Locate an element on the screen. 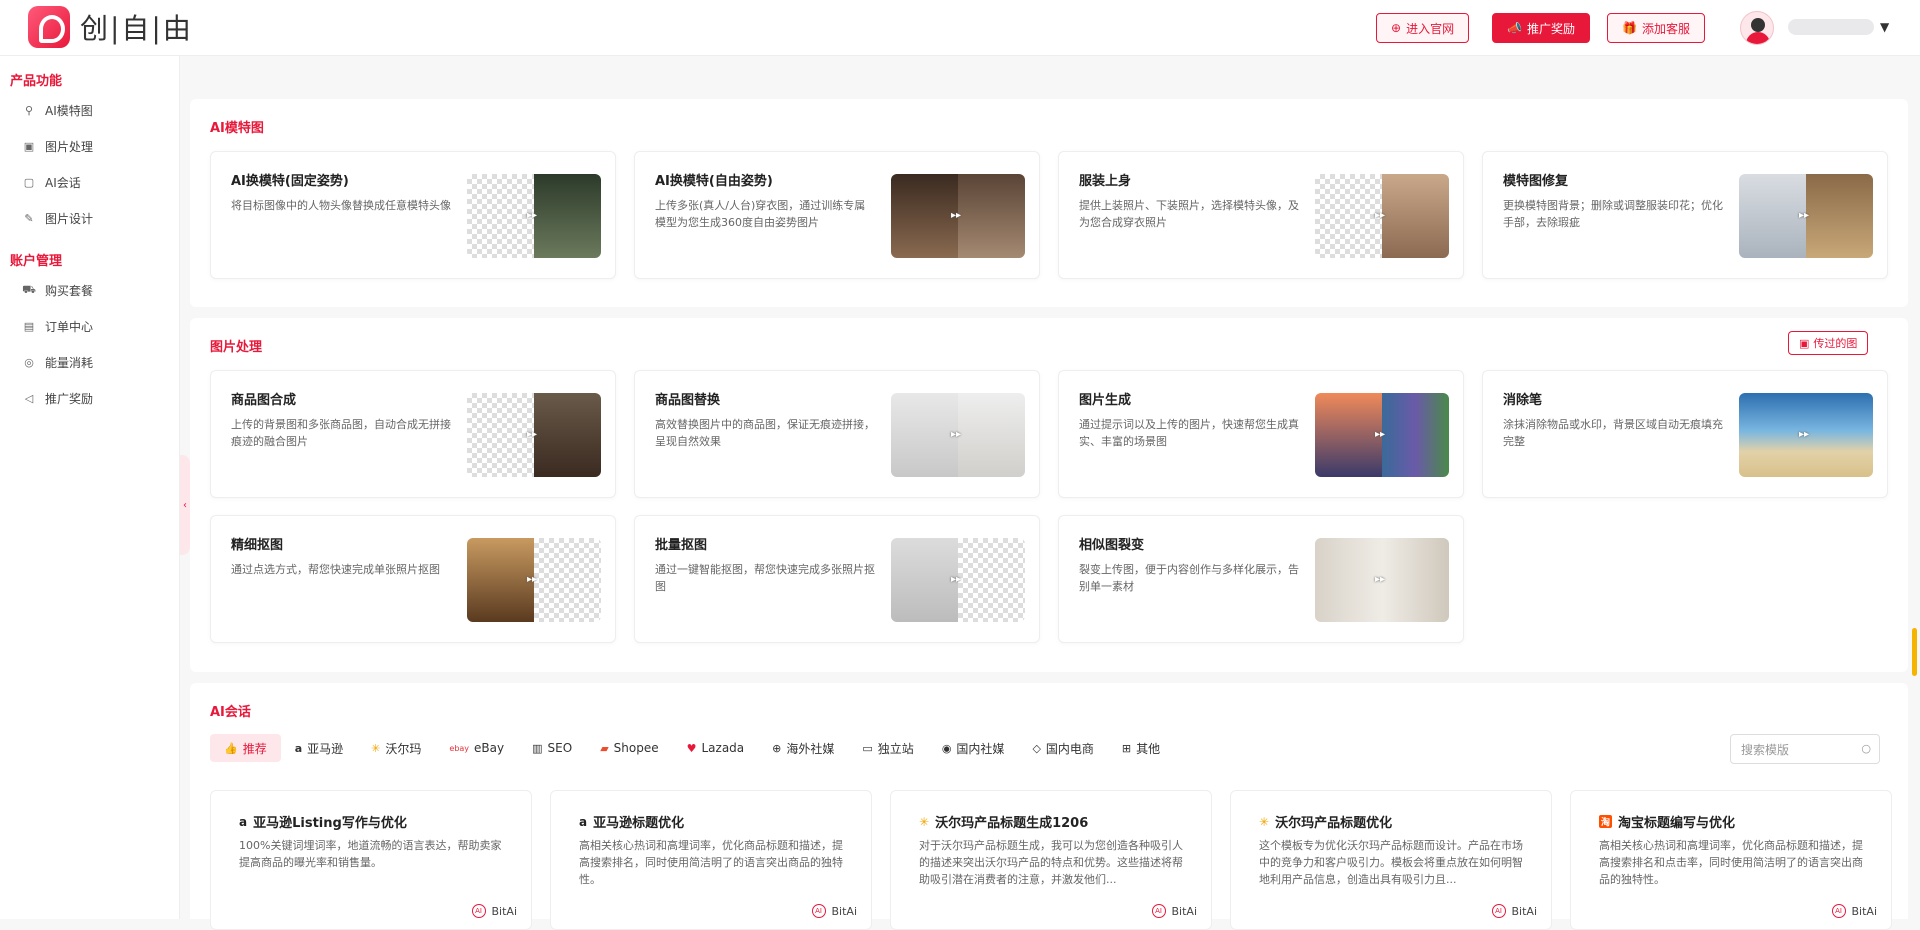 This screenshot has height=930, width=1920. feature-card: 服装上身 提供上装照片、下装照片，选择模特头像，及为您合成穿衣照片 ▸▸ is located at coordinates (1261, 215).